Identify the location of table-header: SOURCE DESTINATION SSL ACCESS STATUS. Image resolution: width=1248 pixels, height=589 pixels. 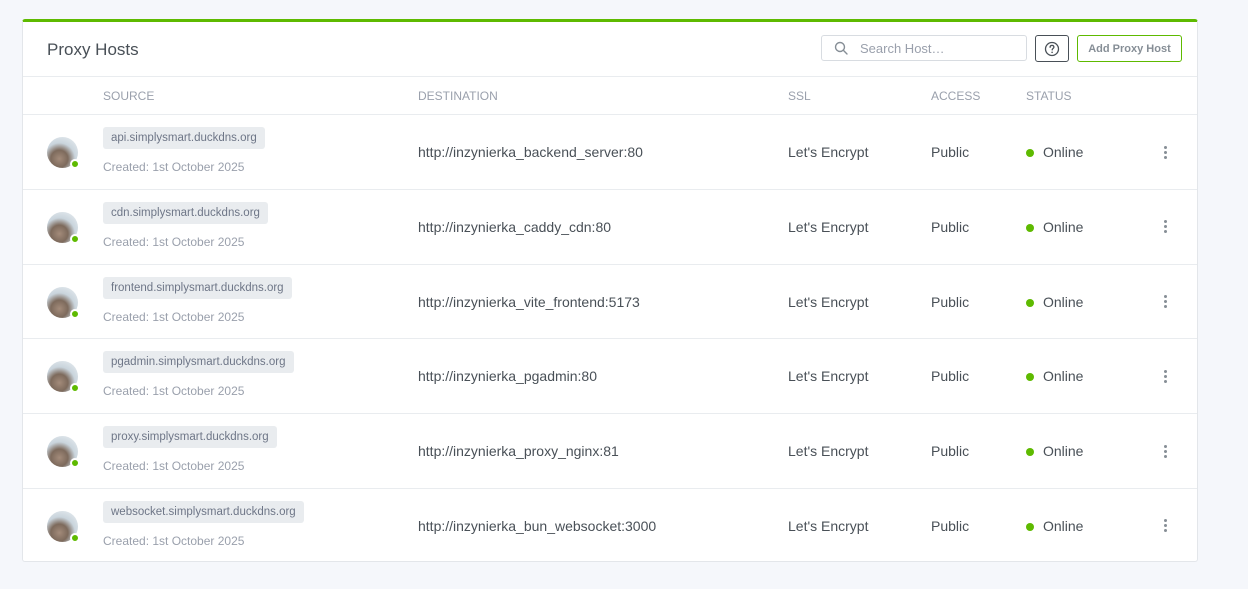
(610, 96).